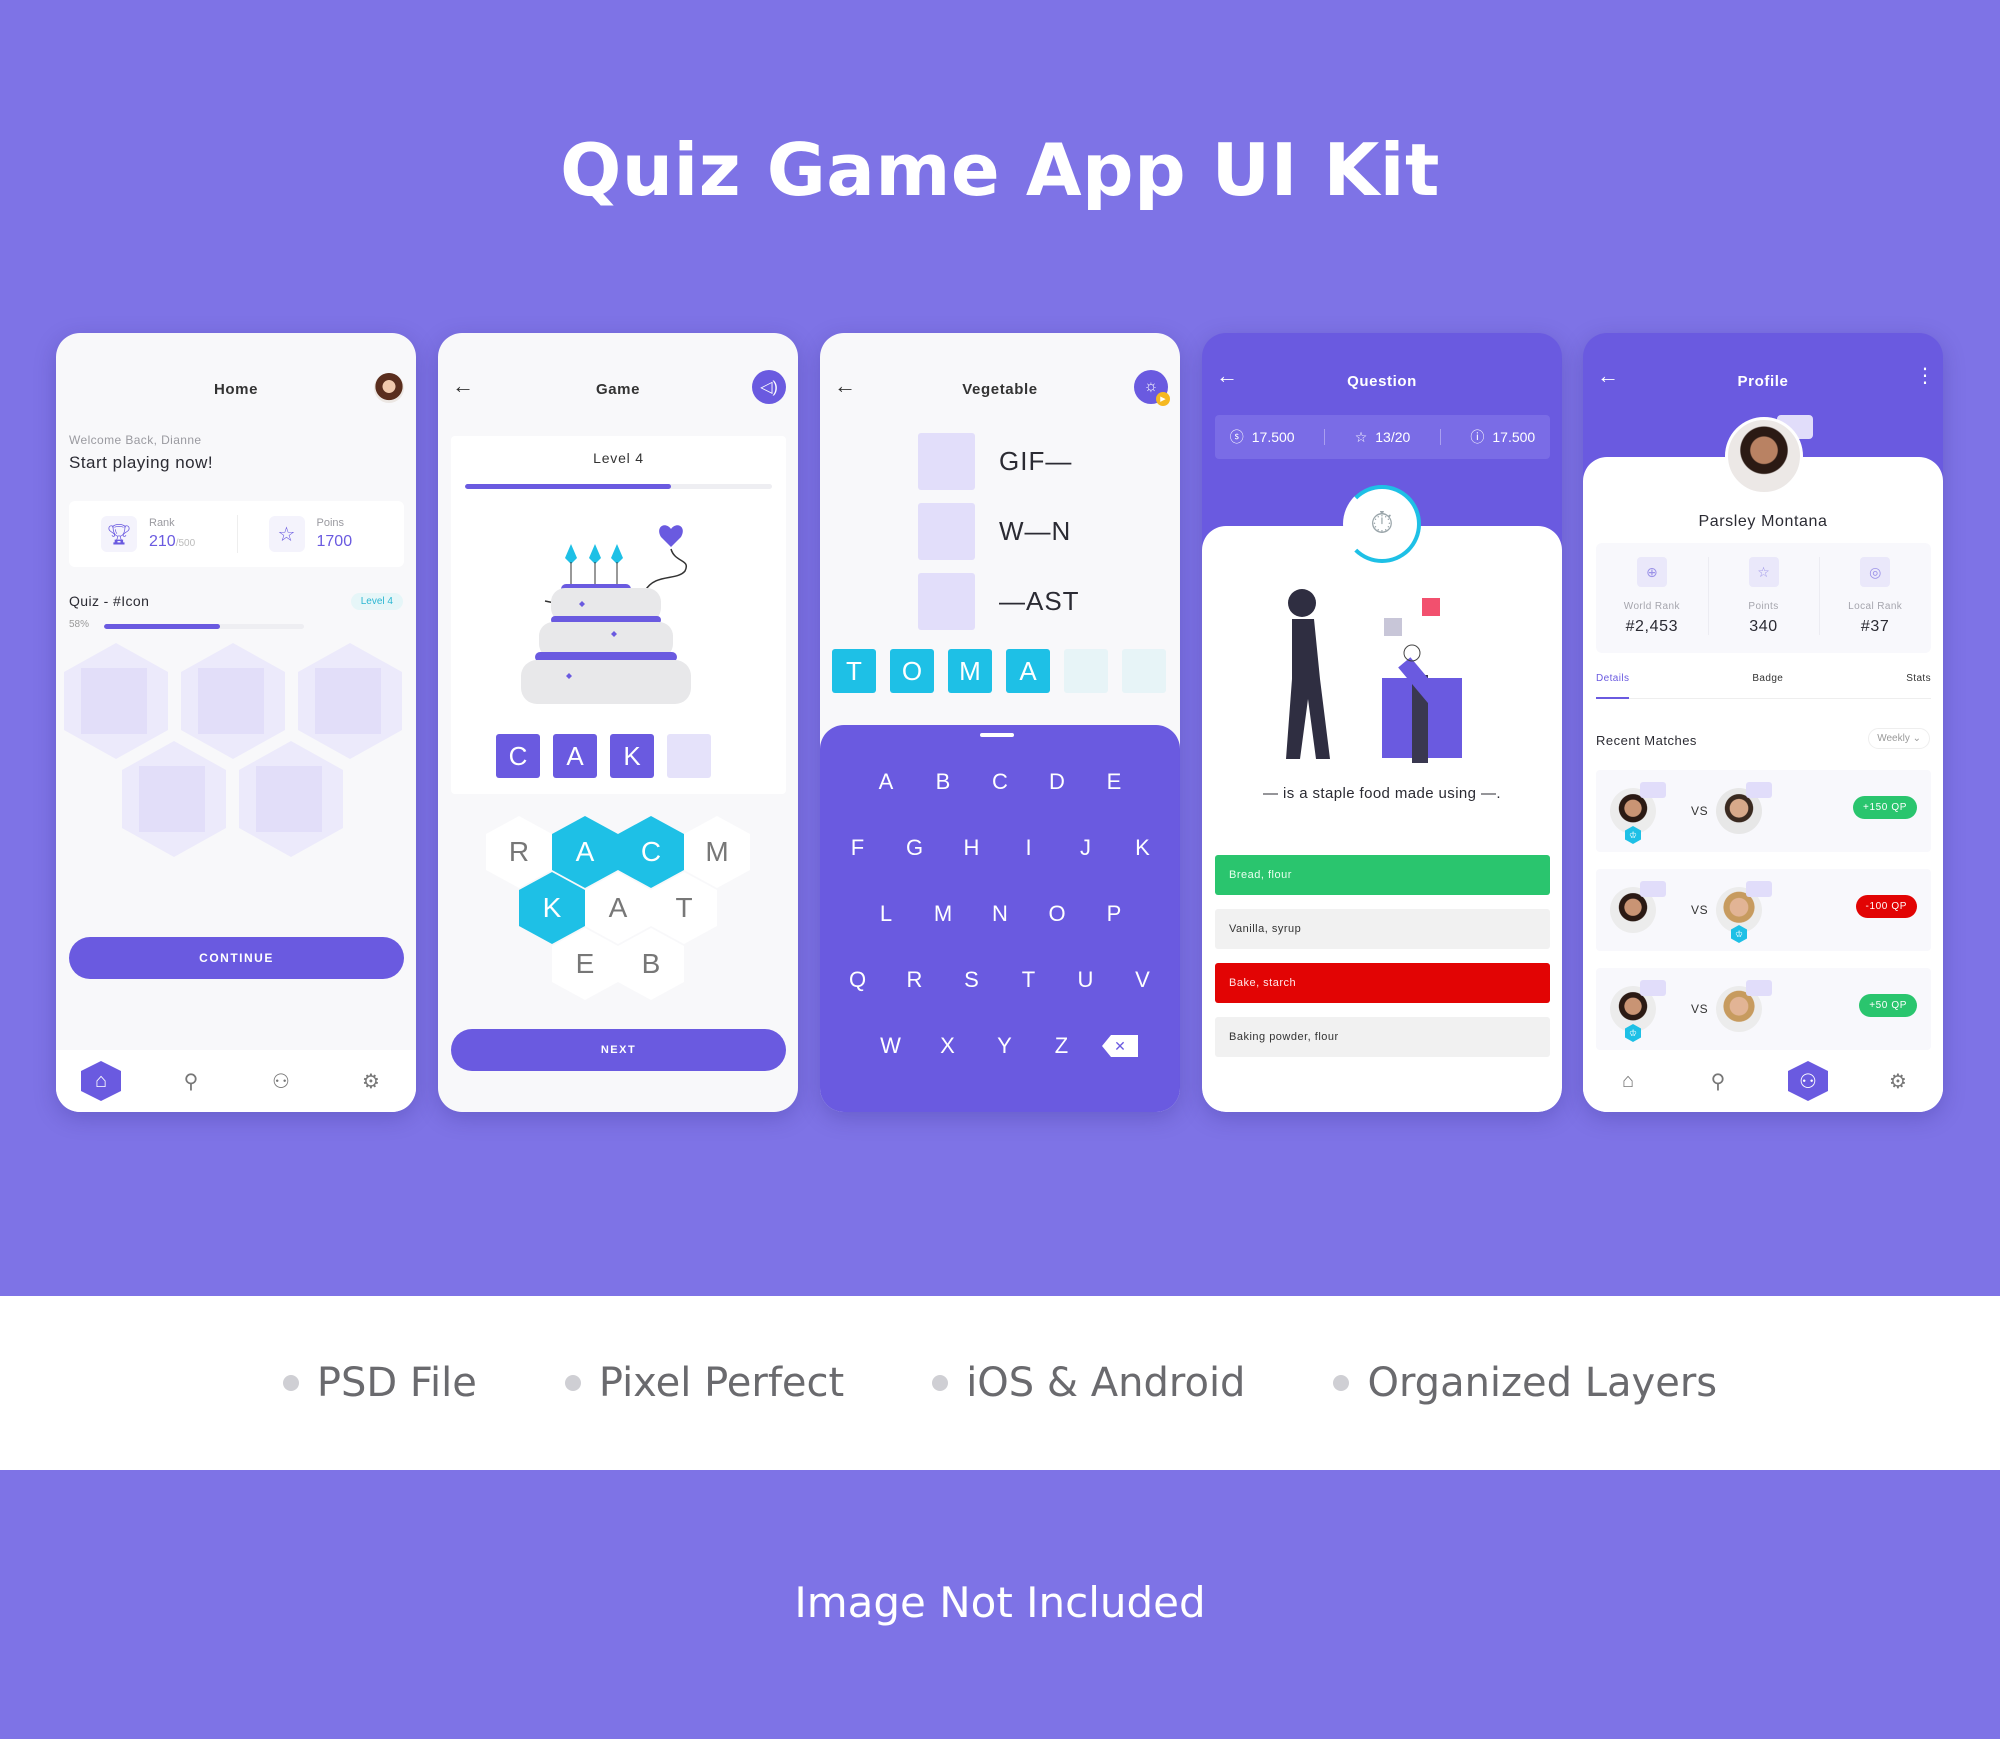  What do you see at coordinates (1899, 738) in the screenshot?
I see `period-filter: Weekly ⌄` at bounding box center [1899, 738].